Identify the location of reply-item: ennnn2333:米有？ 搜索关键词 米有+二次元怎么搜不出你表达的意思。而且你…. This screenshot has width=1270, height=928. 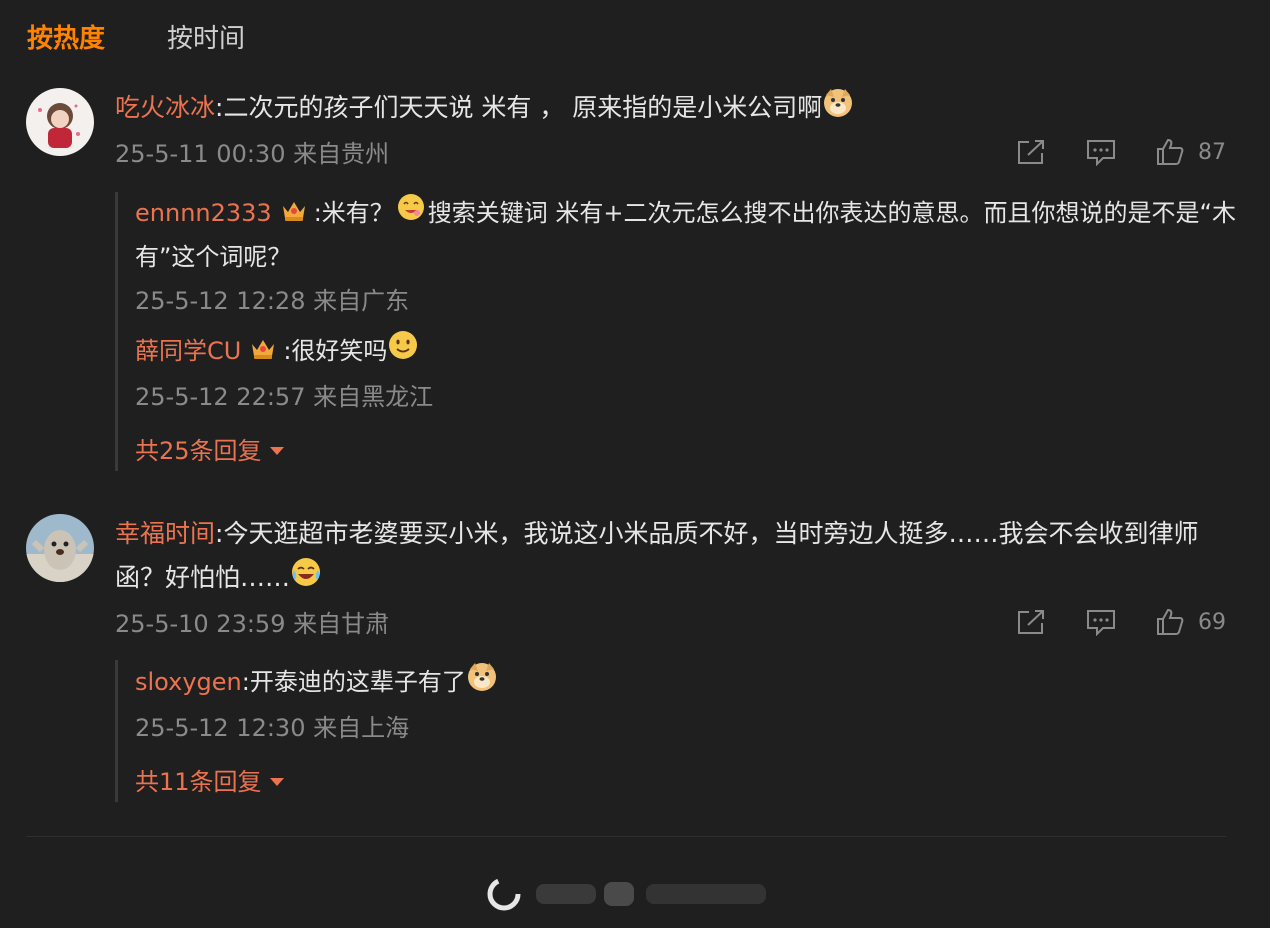
(690, 255).